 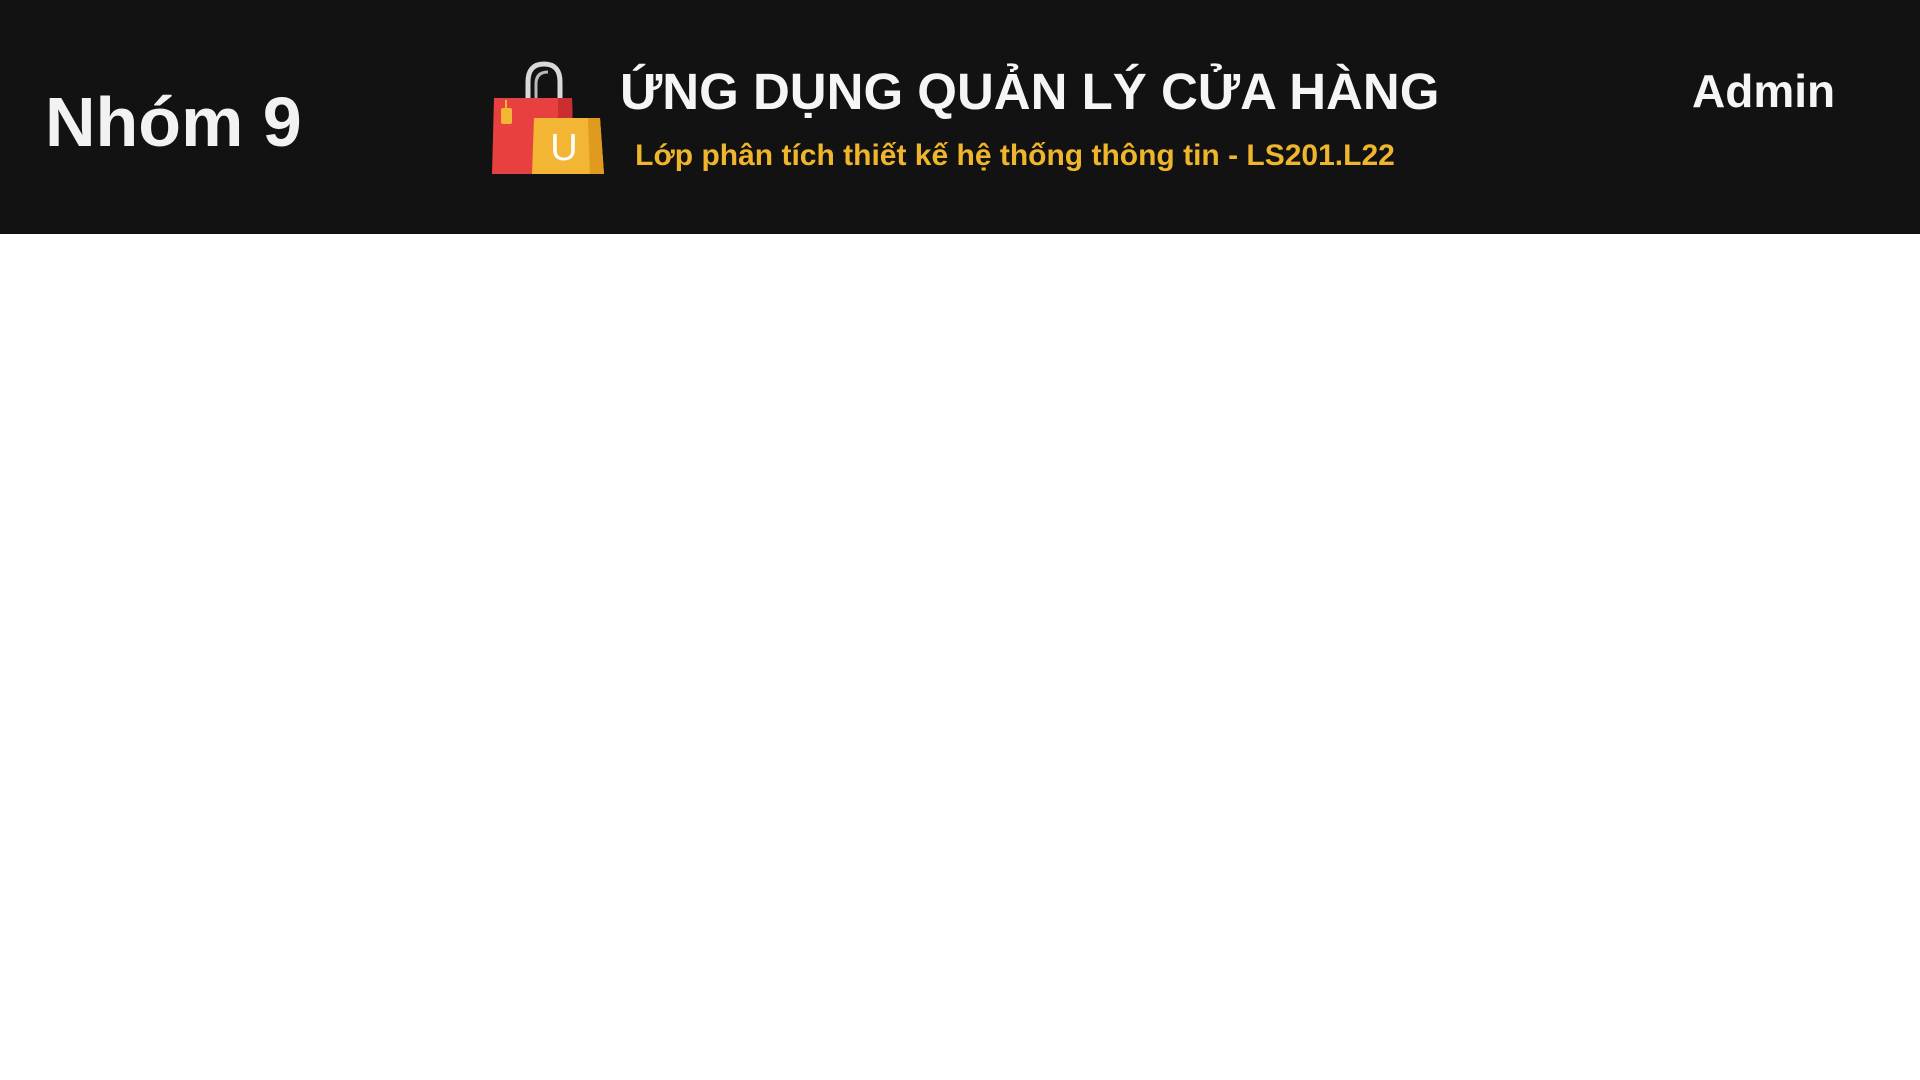 What do you see at coordinates (563, 148) in the screenshot?
I see `logo-letter: U` at bounding box center [563, 148].